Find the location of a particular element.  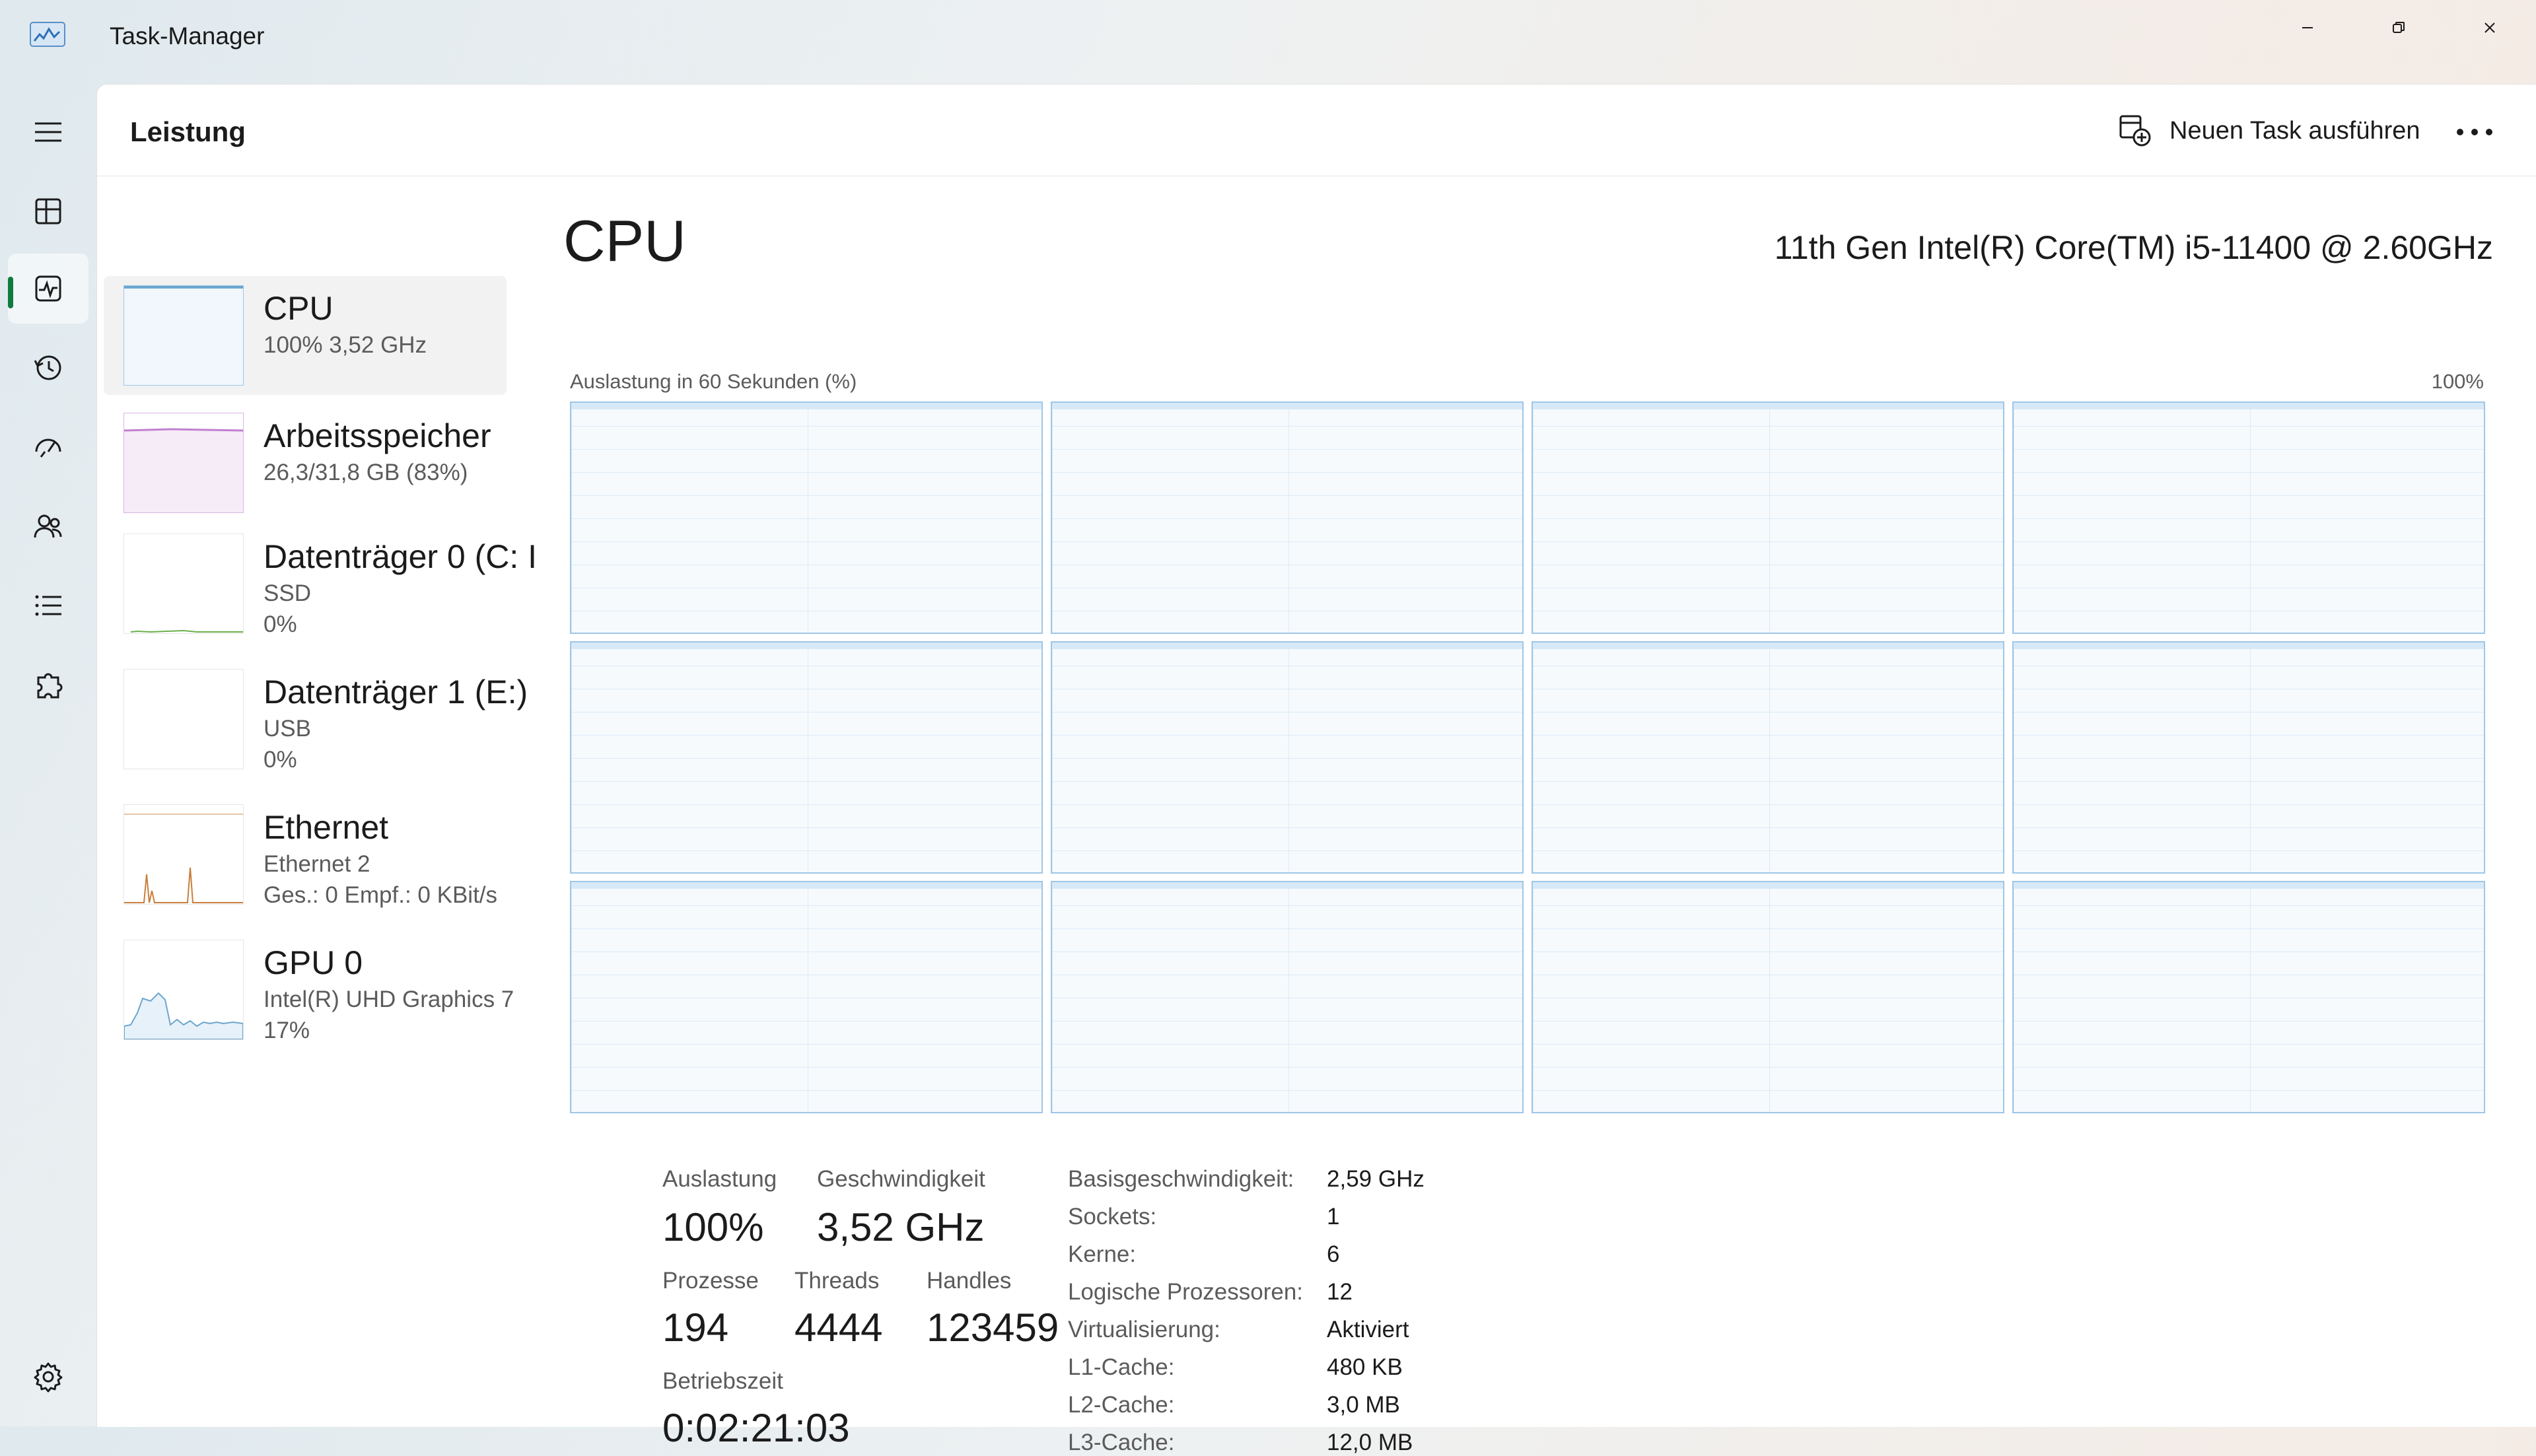

resource-item-disk-1: Datenträger 1 (E:) USB 0% is located at coordinates (316, 724).